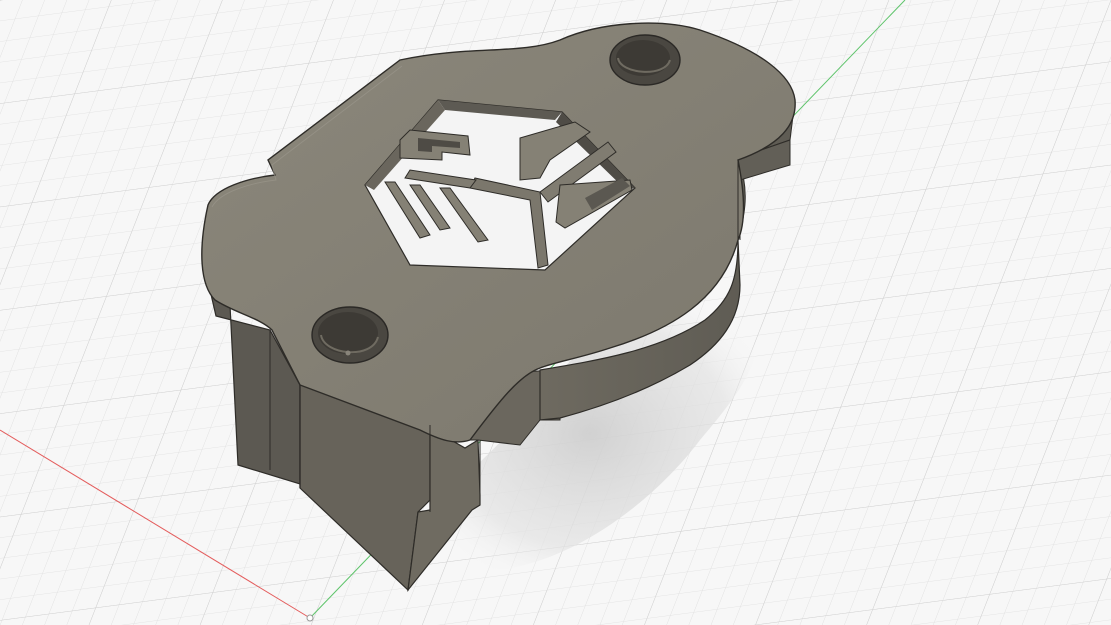 Image resolution: width=1111 pixels, height=625 pixels. I want to click on origin-point, so click(310, 618).